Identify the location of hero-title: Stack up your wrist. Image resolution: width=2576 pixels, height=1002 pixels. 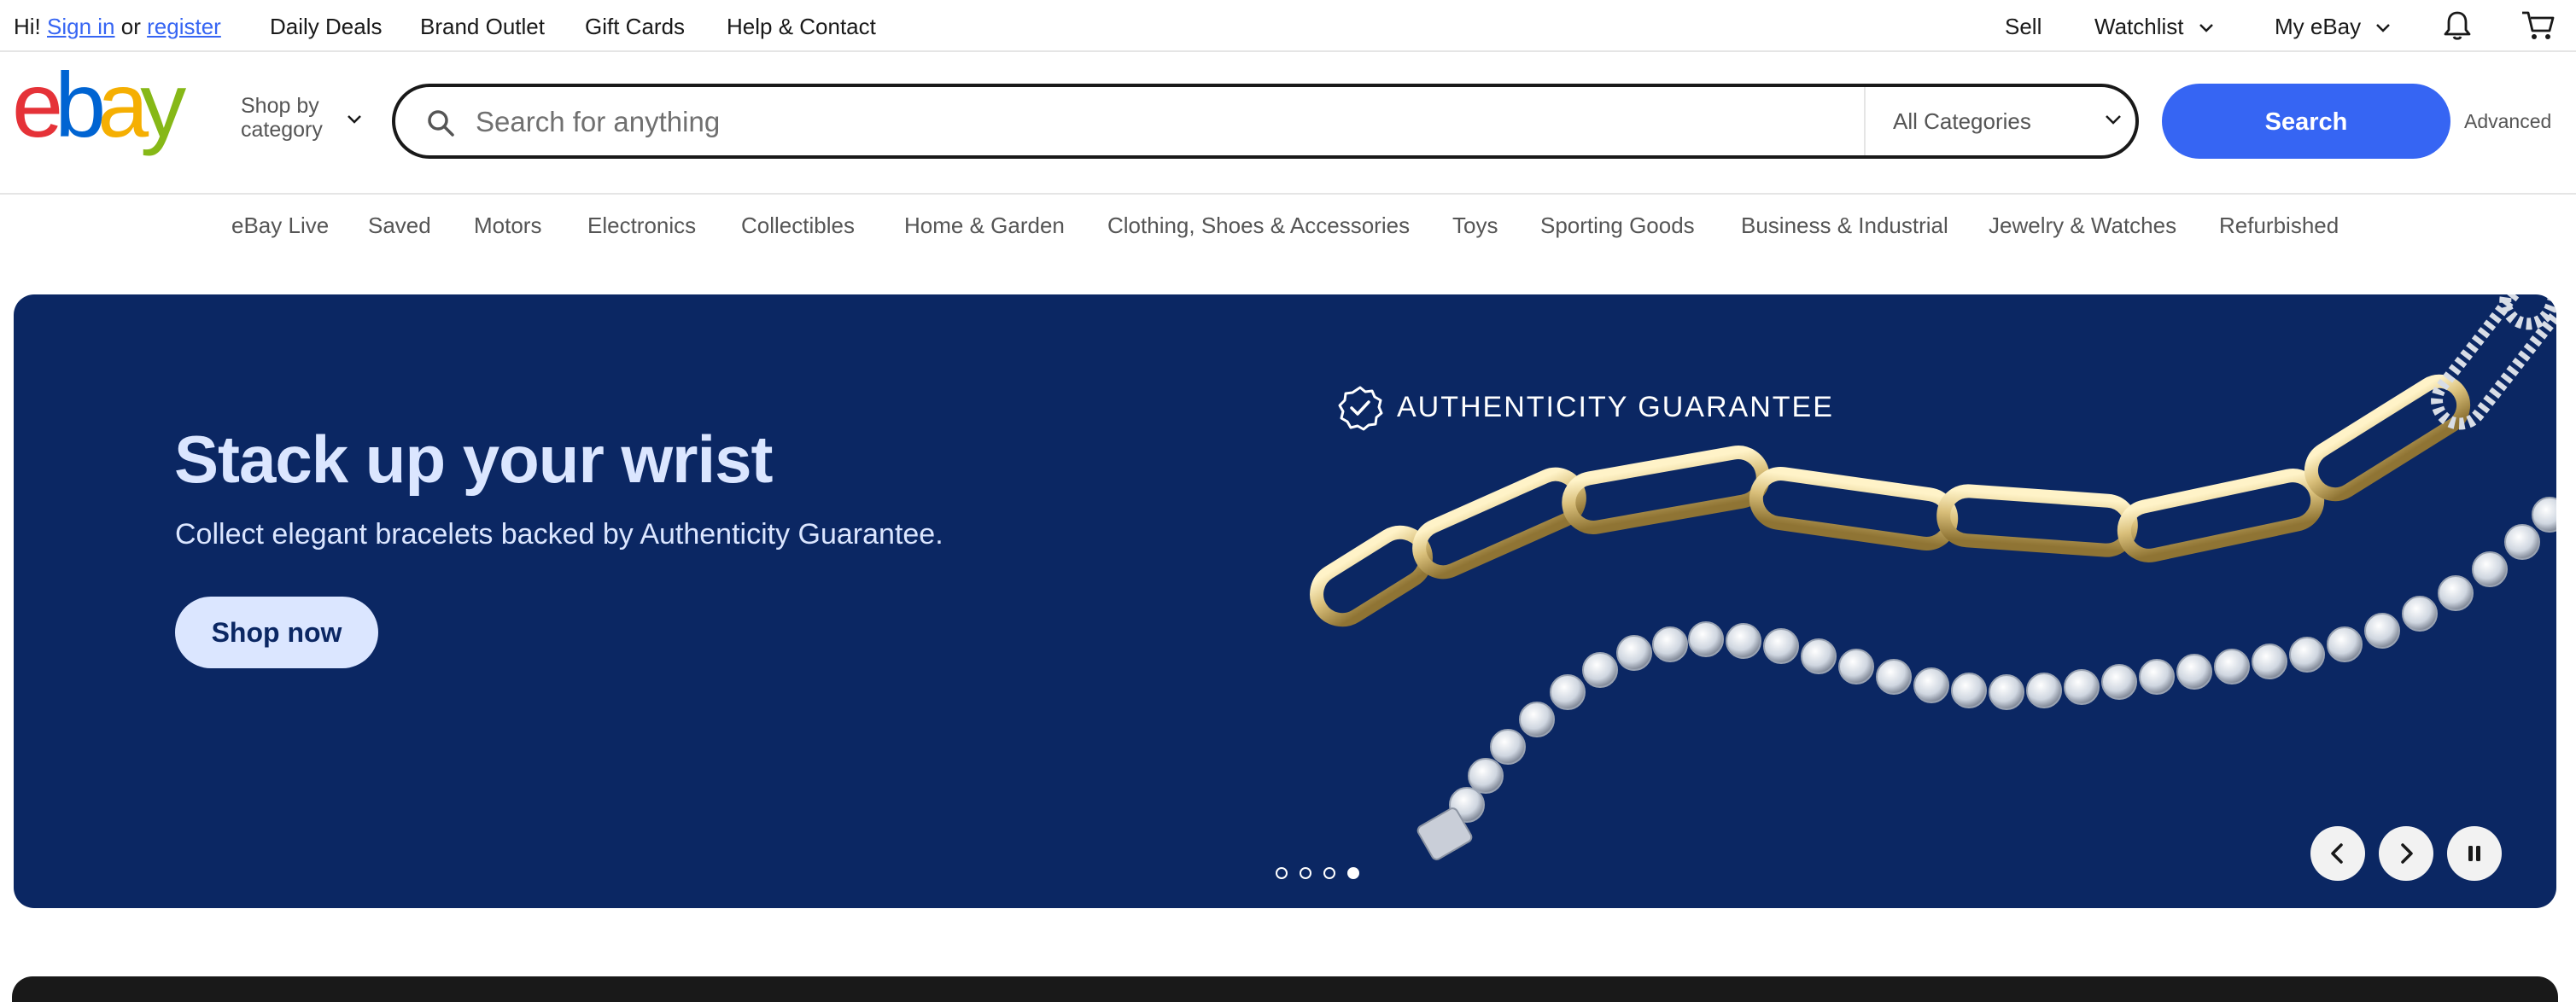
(474, 459).